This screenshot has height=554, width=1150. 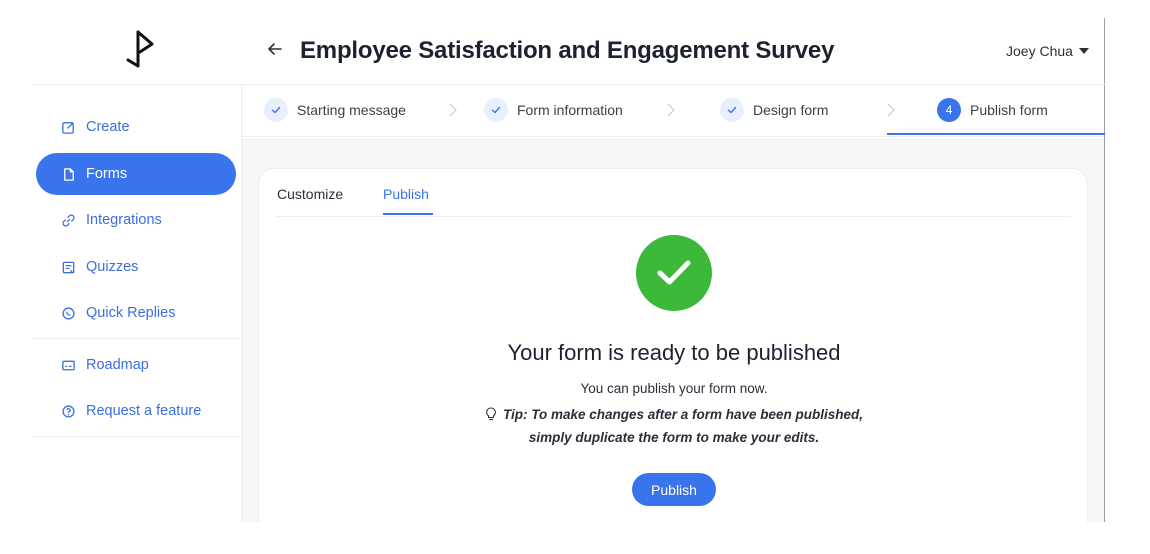 I want to click on user-menu: Joey Chua, so click(x=1047, y=51).